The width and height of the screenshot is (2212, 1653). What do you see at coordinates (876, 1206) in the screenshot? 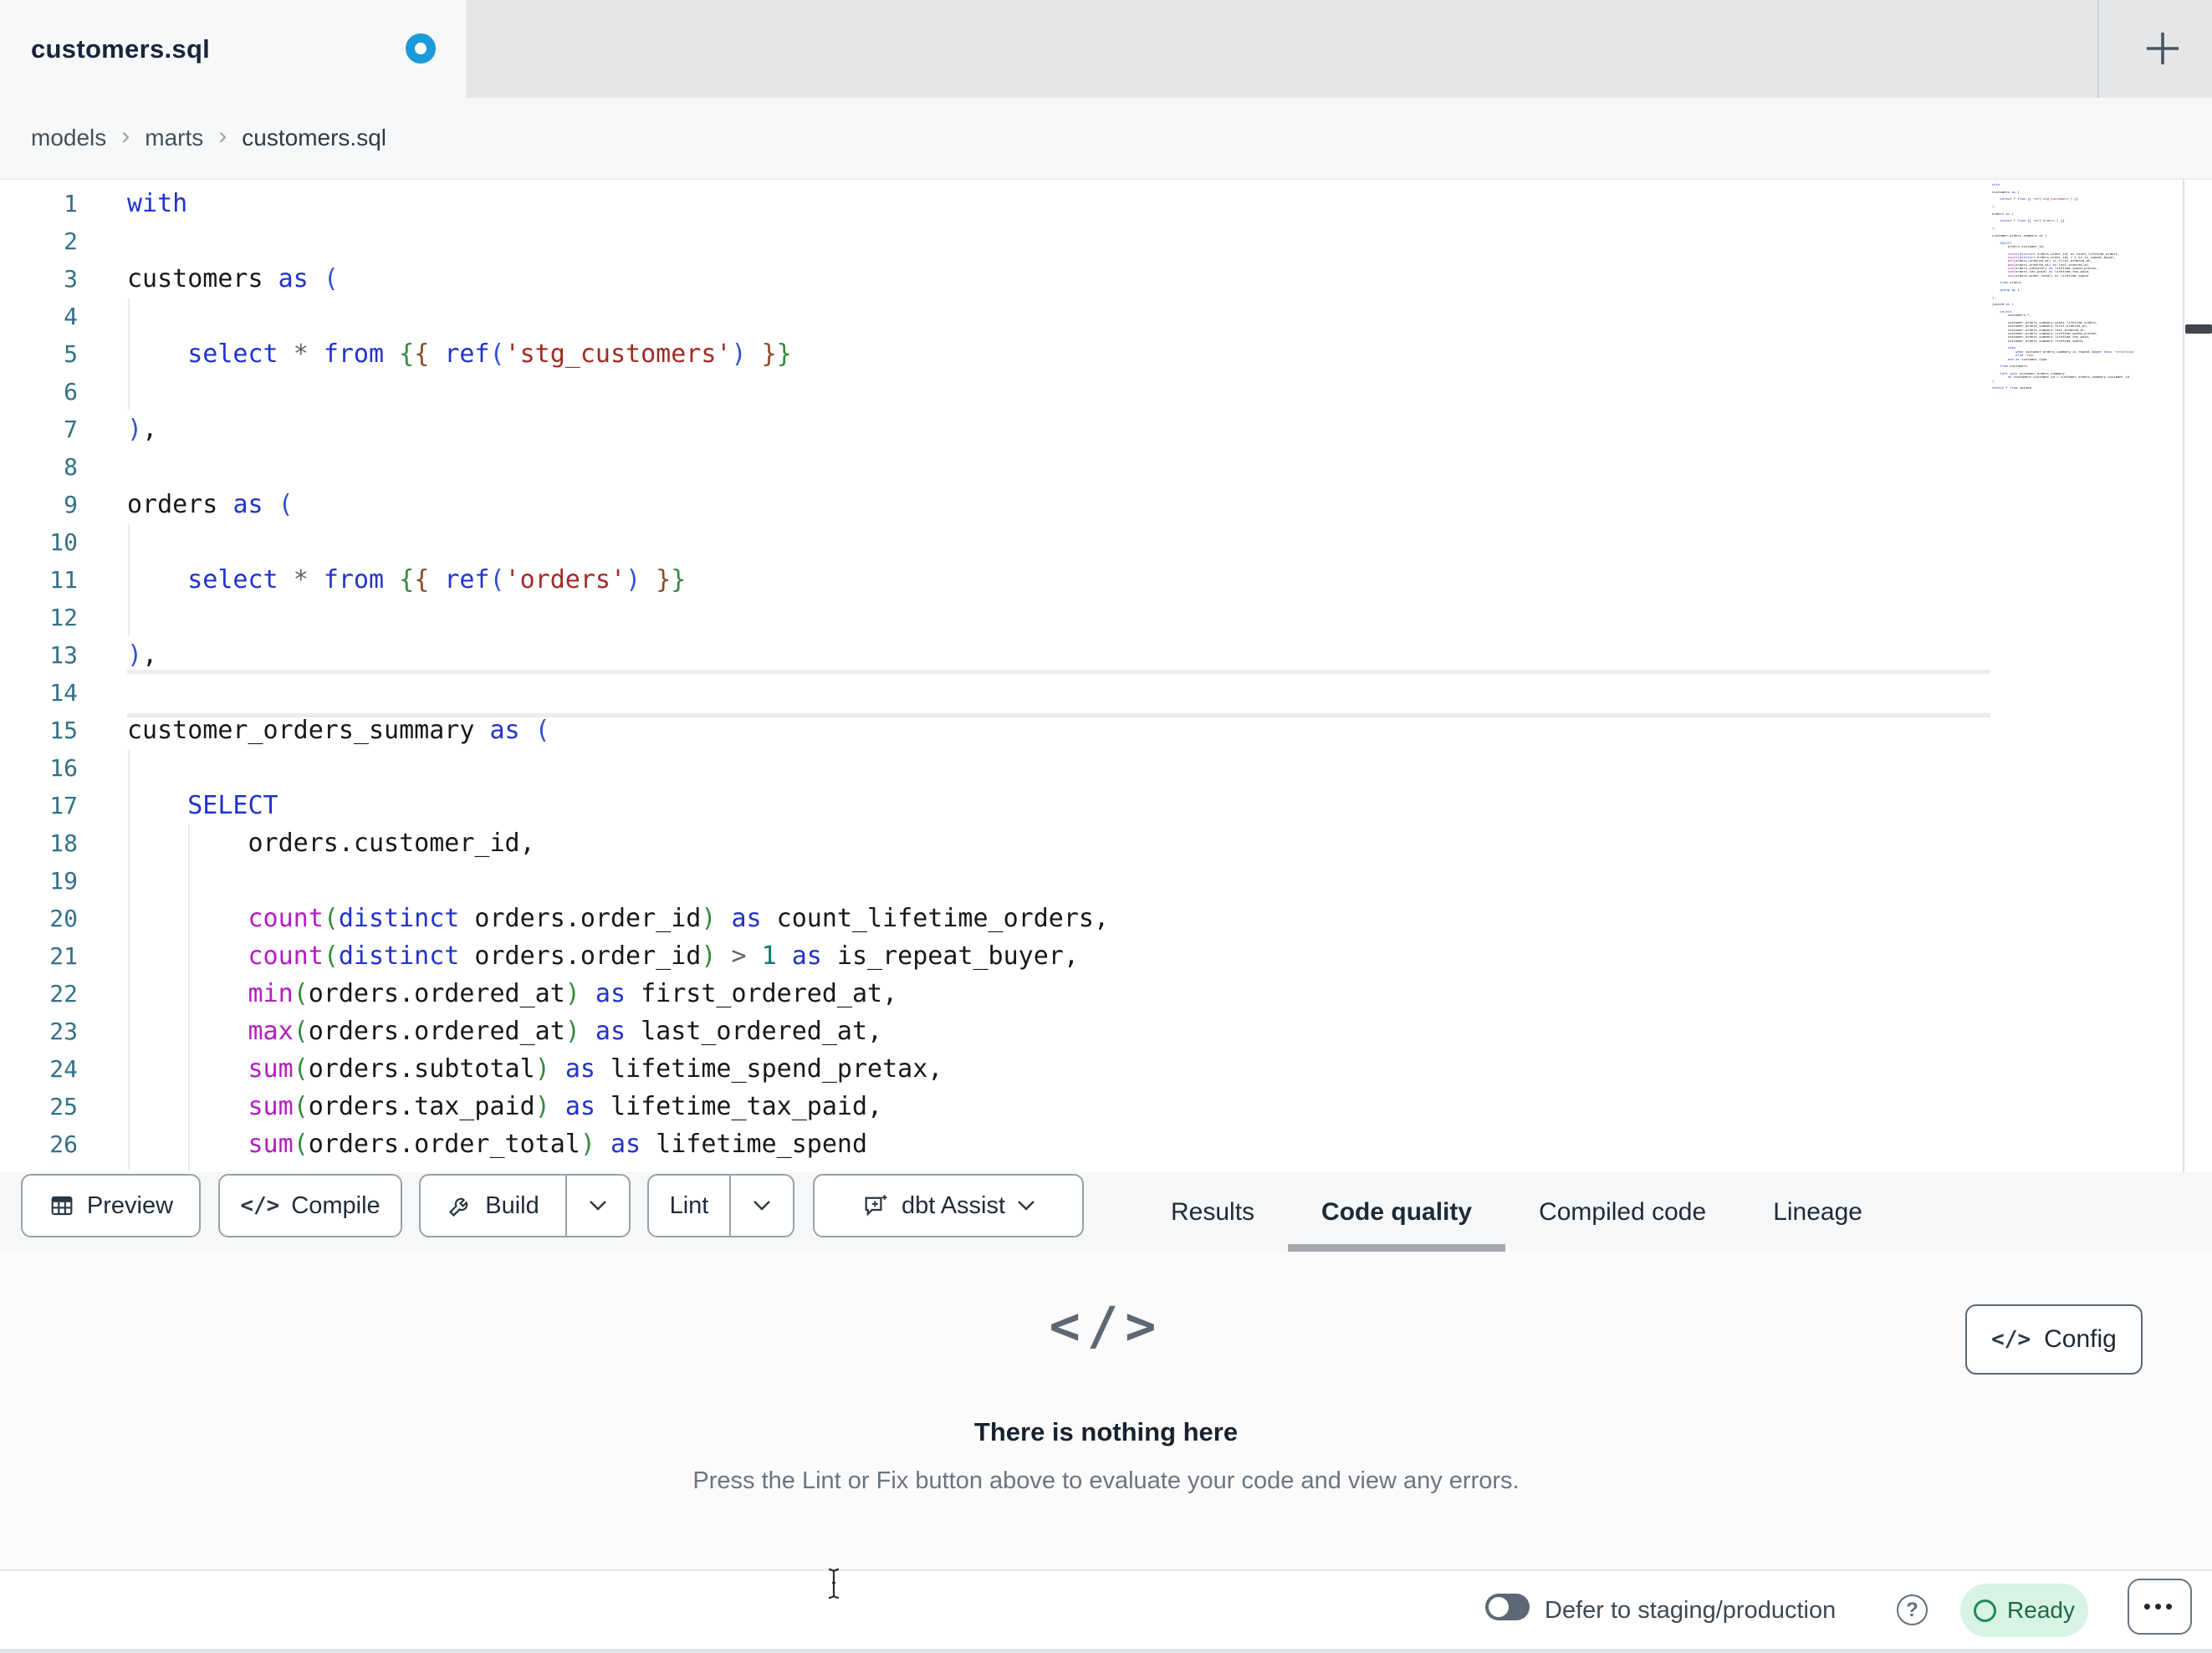
I see `assist-chat-sparkle-icon` at bounding box center [876, 1206].